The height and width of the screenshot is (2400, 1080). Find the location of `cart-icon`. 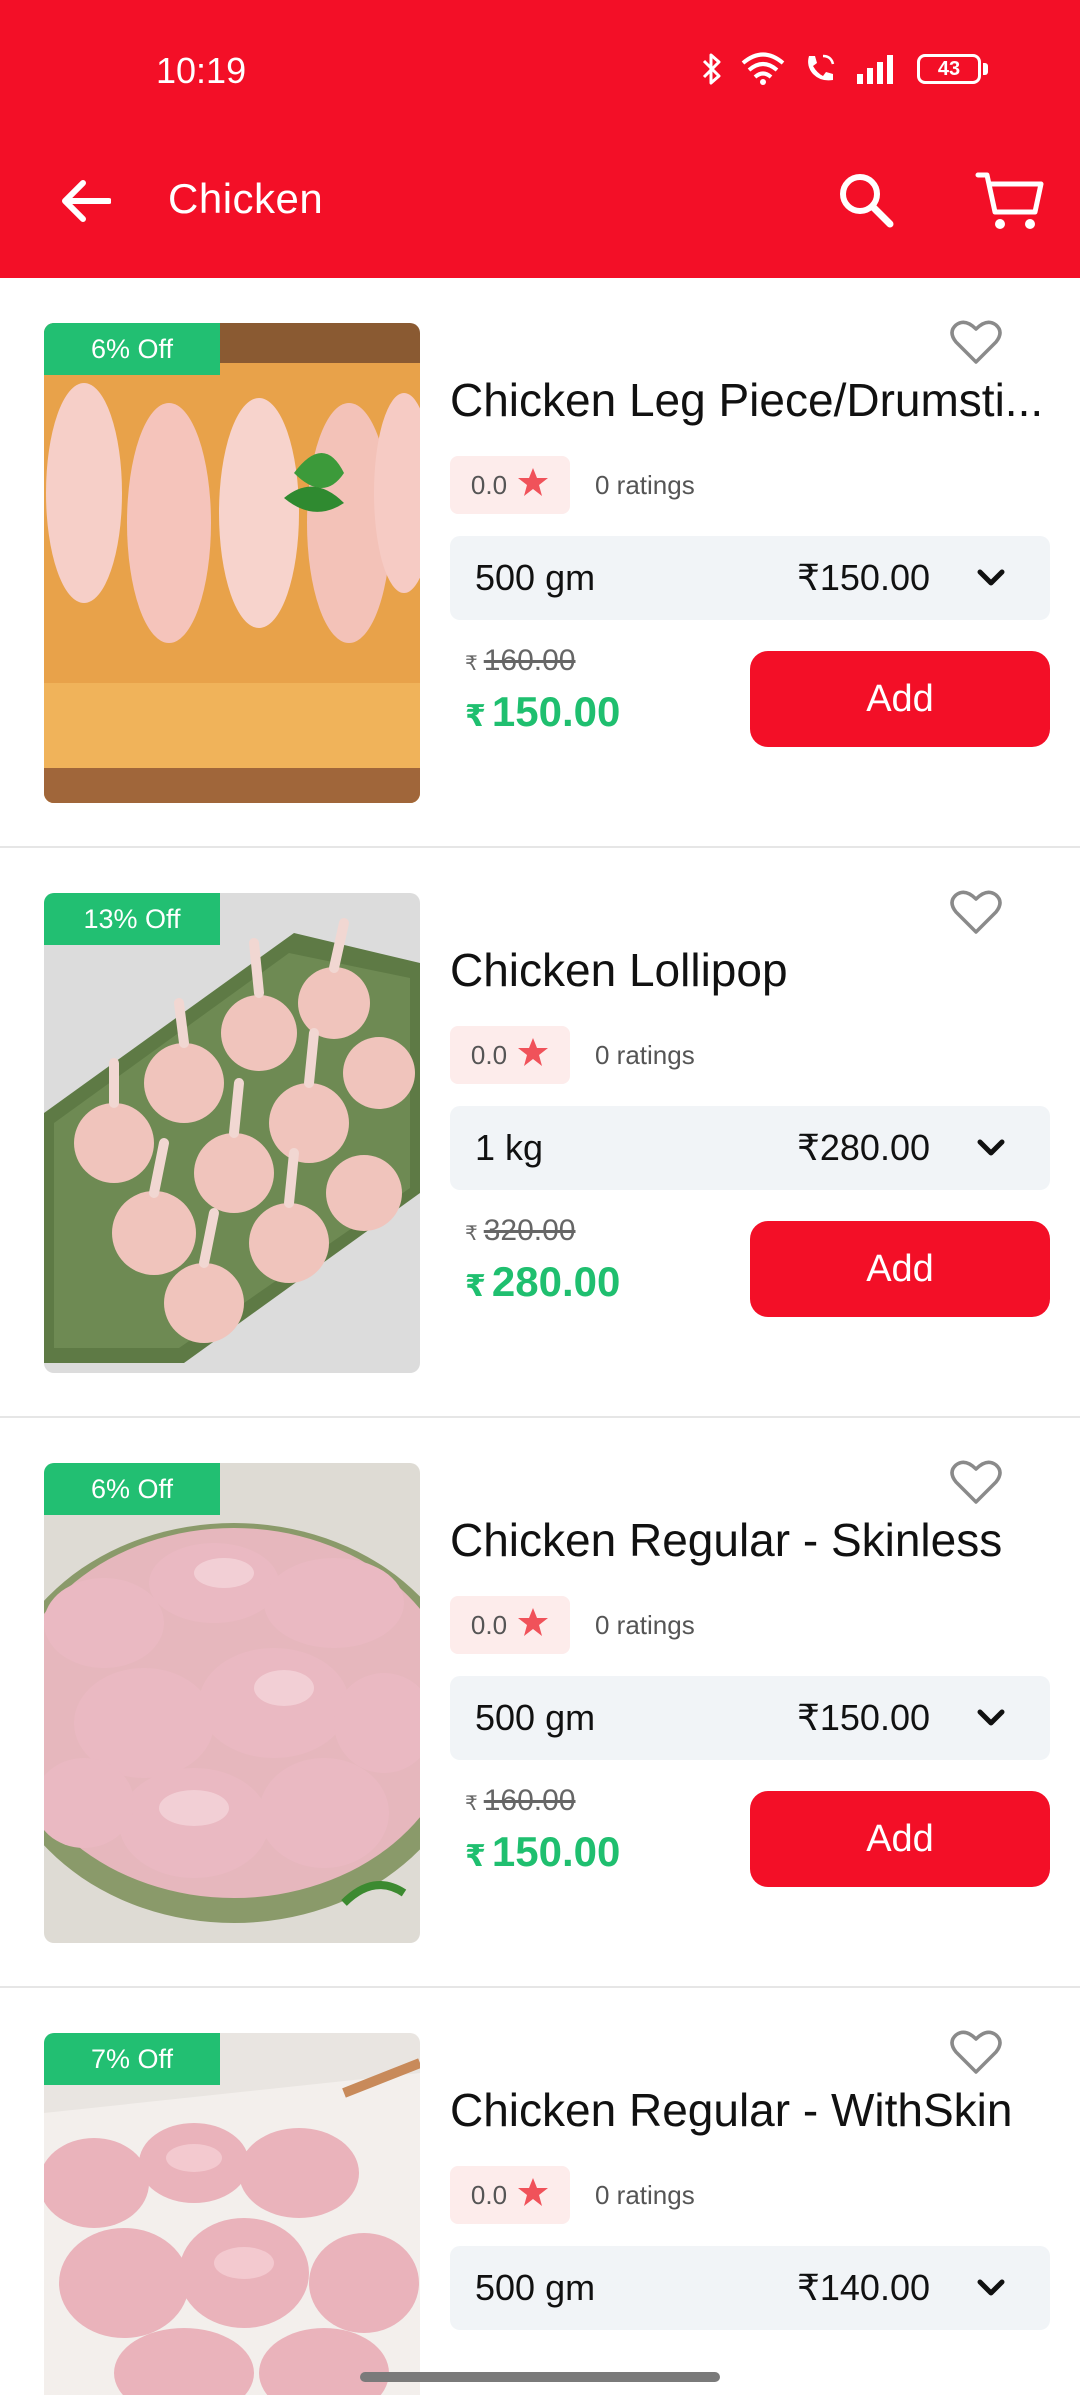

cart-icon is located at coordinates (1010, 204).